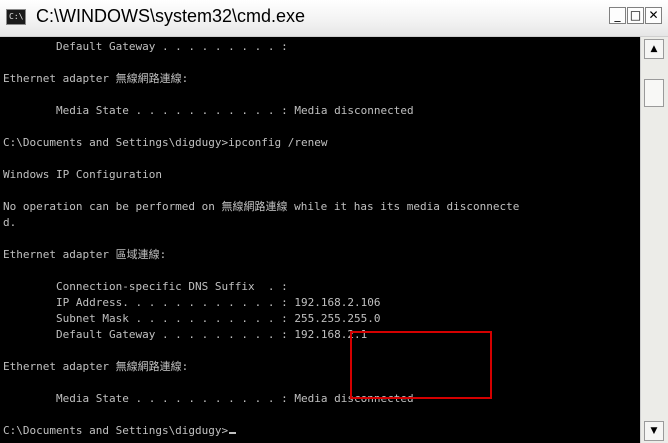 This screenshot has width=668, height=443. I want to click on scroll-up-button: ▲, so click(654, 49).